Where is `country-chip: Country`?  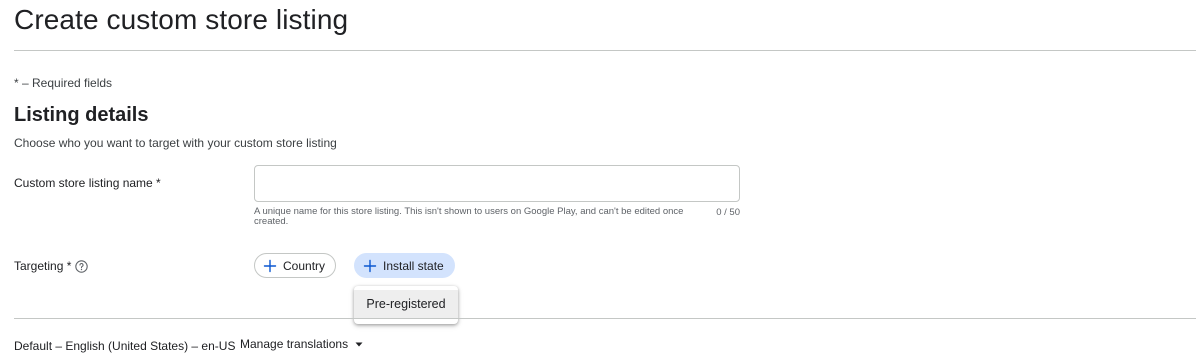
country-chip: Country is located at coordinates (295, 265).